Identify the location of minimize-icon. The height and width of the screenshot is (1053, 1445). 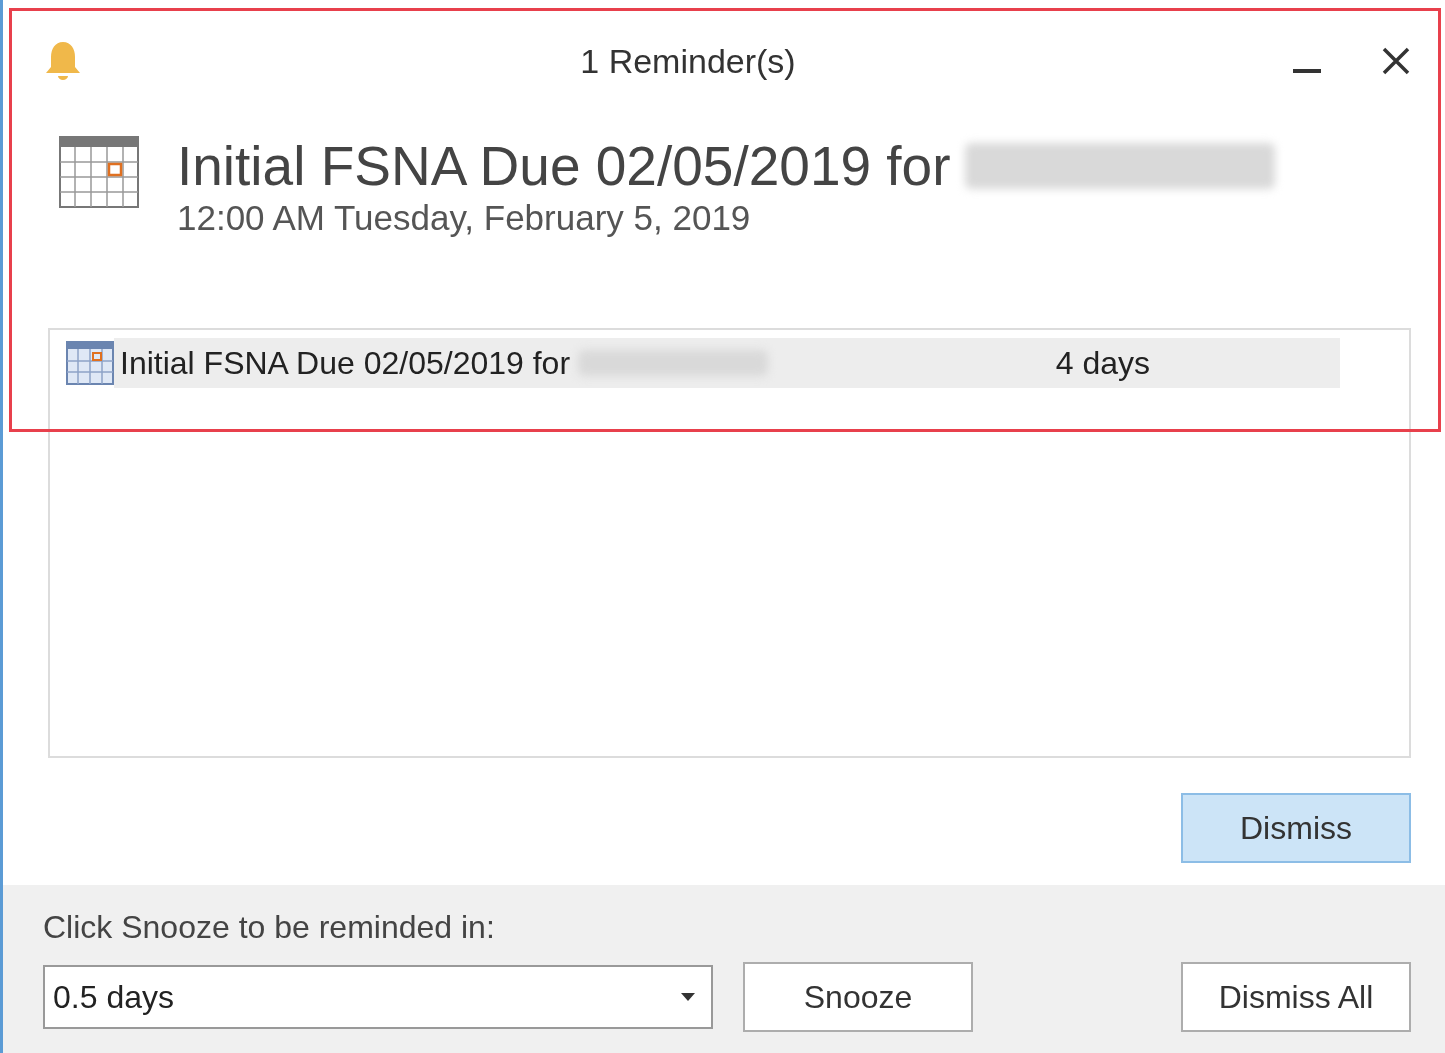
(1307, 71).